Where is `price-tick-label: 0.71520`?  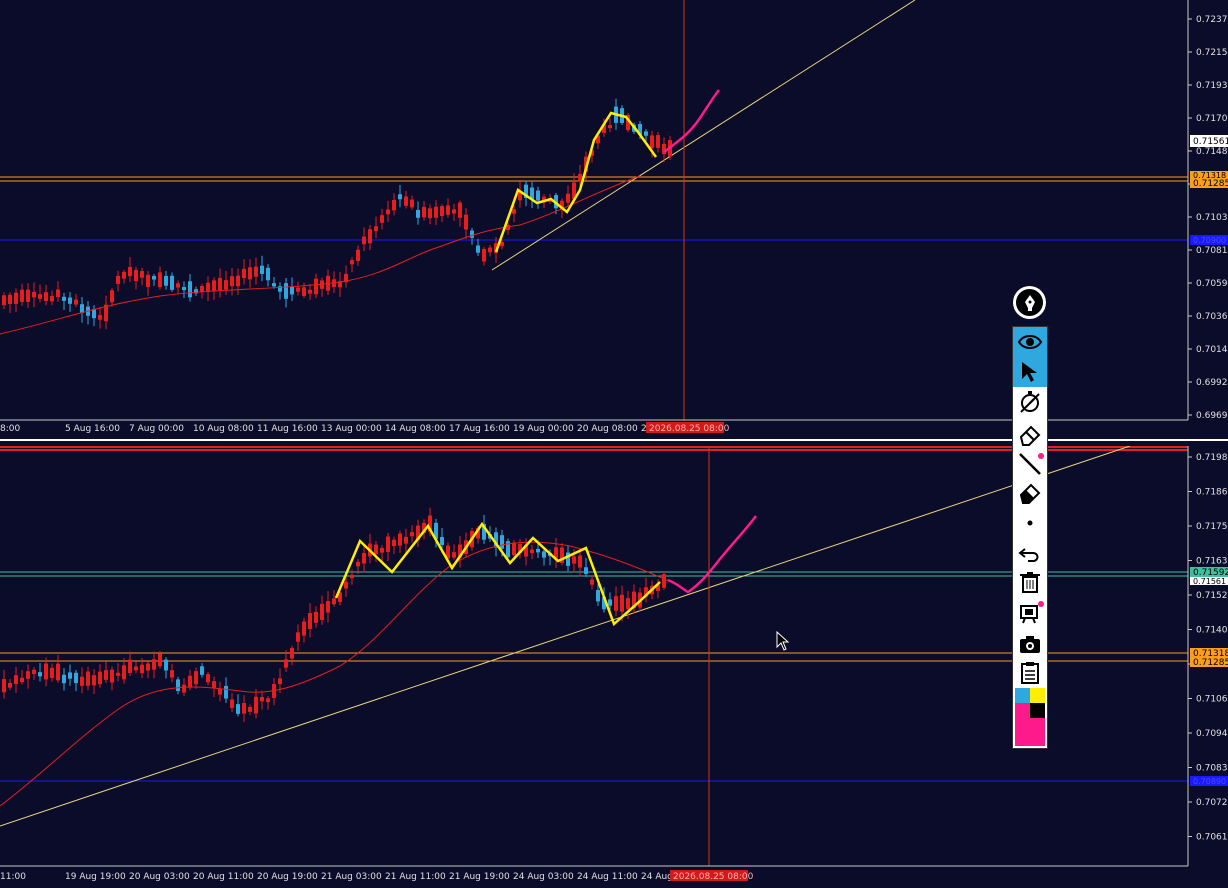
price-tick-label: 0.71520 is located at coordinates (1212, 596).